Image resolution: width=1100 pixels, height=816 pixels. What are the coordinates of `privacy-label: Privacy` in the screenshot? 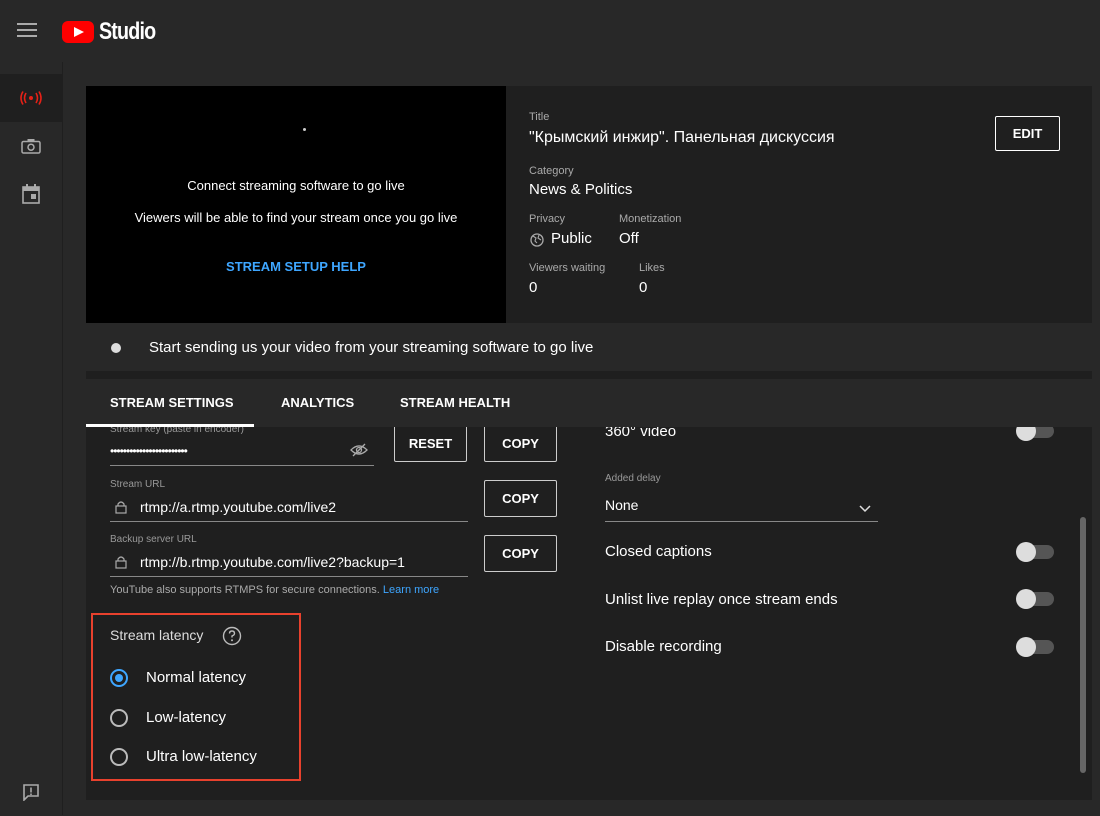 It's located at (547, 219).